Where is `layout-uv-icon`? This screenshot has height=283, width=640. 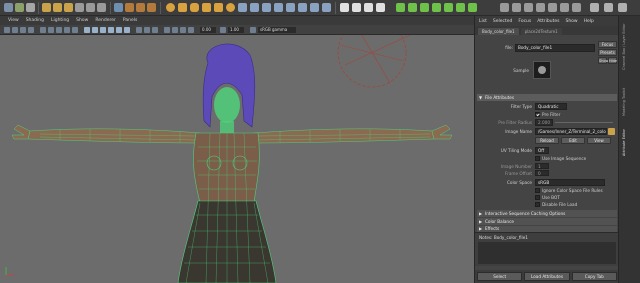
layout-uv-icon is located at coordinates (564, 7).